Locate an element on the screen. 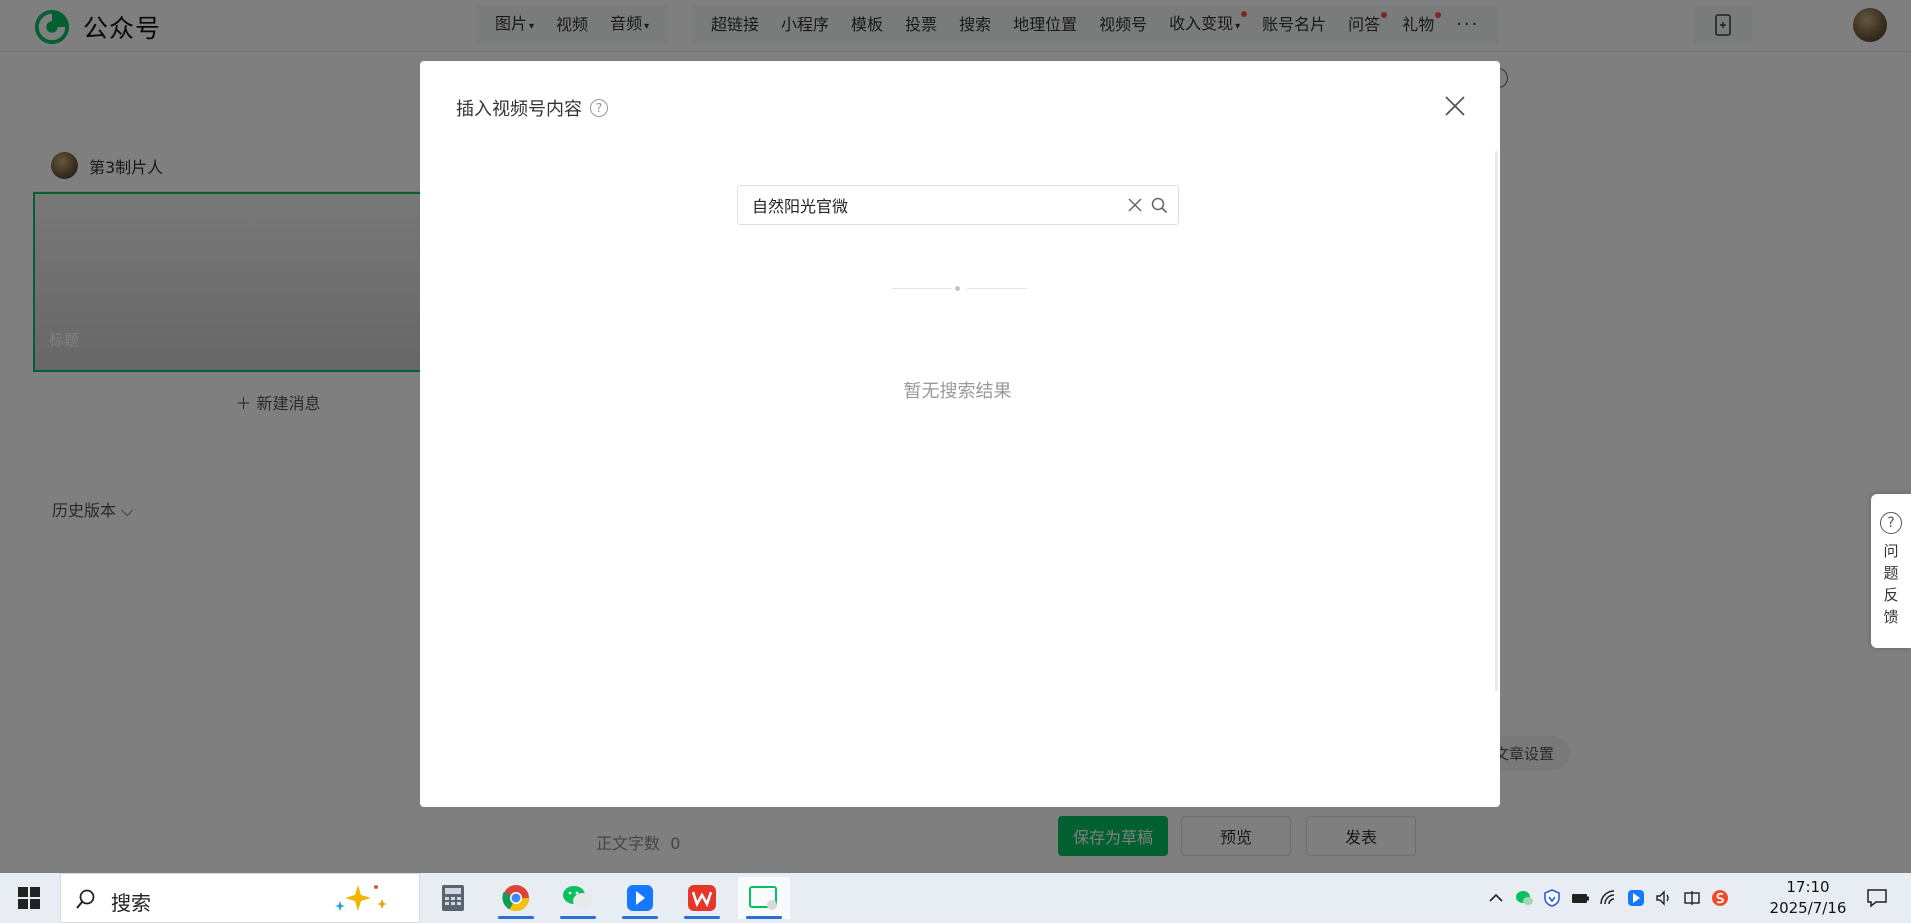 This screenshot has height=923, width=1911. copilot-sparkle-icon is located at coordinates (370, 898).